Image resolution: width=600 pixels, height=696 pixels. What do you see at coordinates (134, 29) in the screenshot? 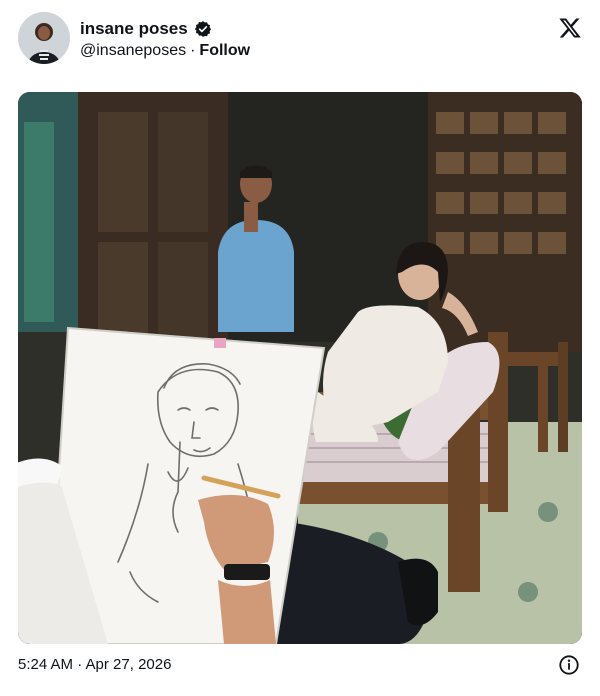
I see `author-display-name: insane poses` at bounding box center [134, 29].